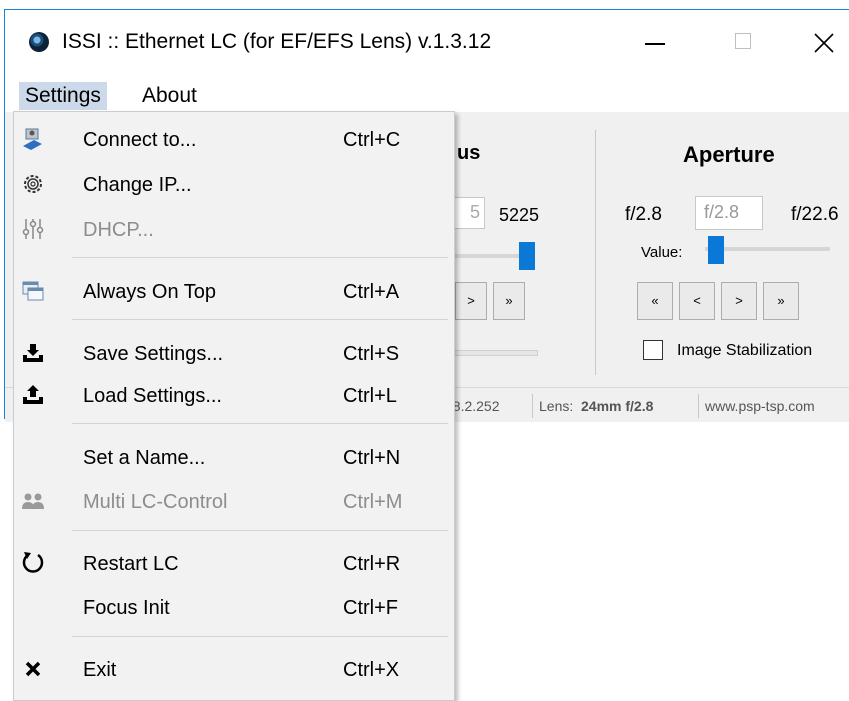 This screenshot has width=849, height=701. Describe the element at coordinates (745, 350) in the screenshot. I see `image-stabilization-label: Image Stabilization` at that location.